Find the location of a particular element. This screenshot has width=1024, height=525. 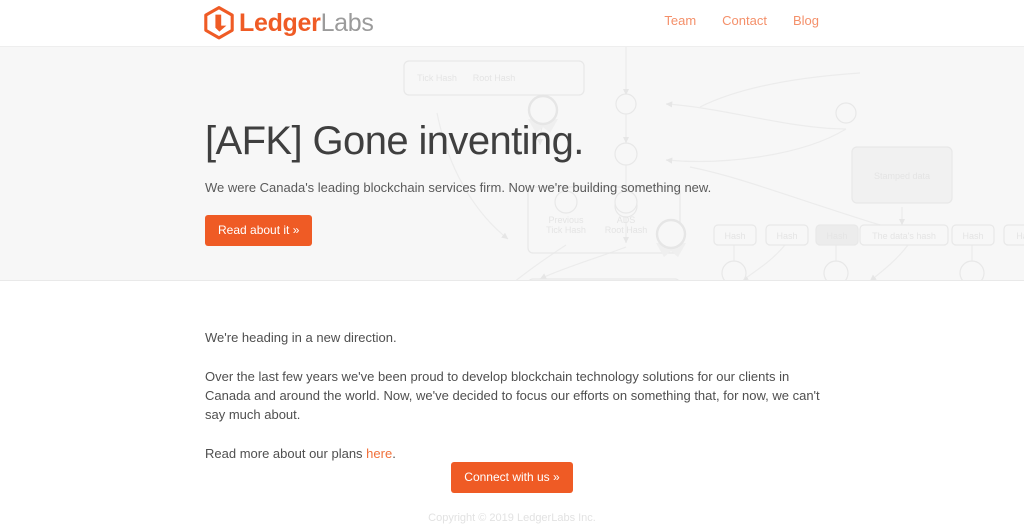

plans-text-before: Read more about our plans is located at coordinates (286, 453).